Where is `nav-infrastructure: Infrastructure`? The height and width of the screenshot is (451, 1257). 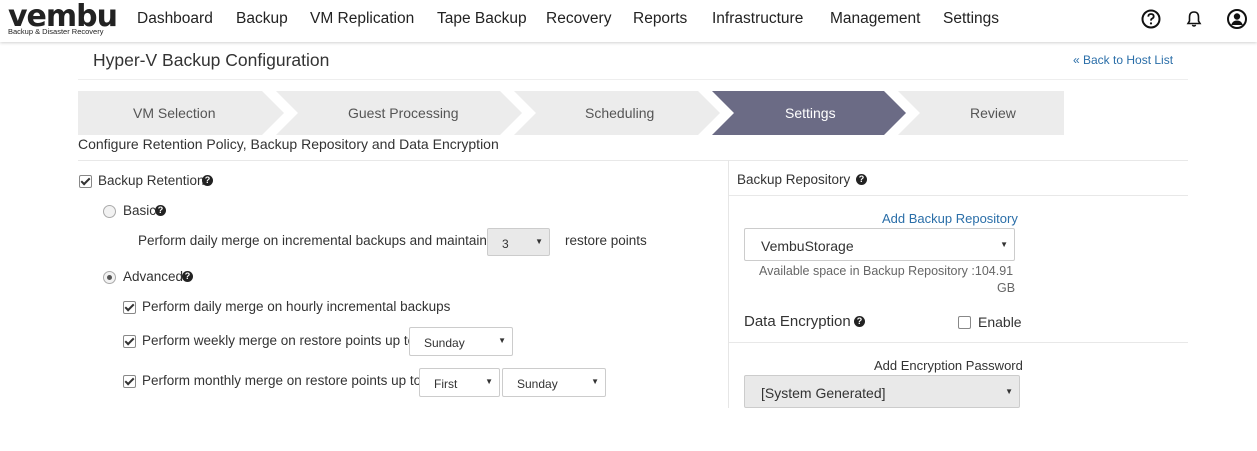
nav-infrastructure: Infrastructure is located at coordinates (757, 19).